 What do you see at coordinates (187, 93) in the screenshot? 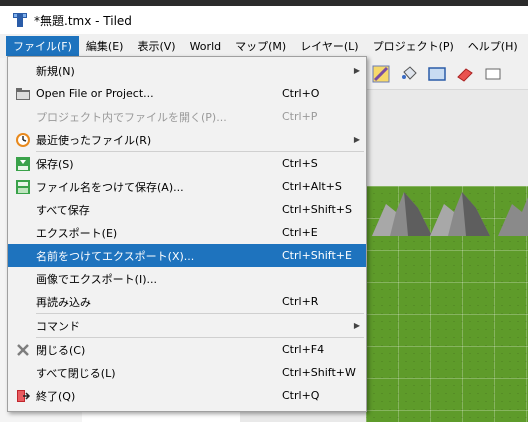
I see `menu-item-open: Open File or Project... Ctrl+O` at bounding box center [187, 93].